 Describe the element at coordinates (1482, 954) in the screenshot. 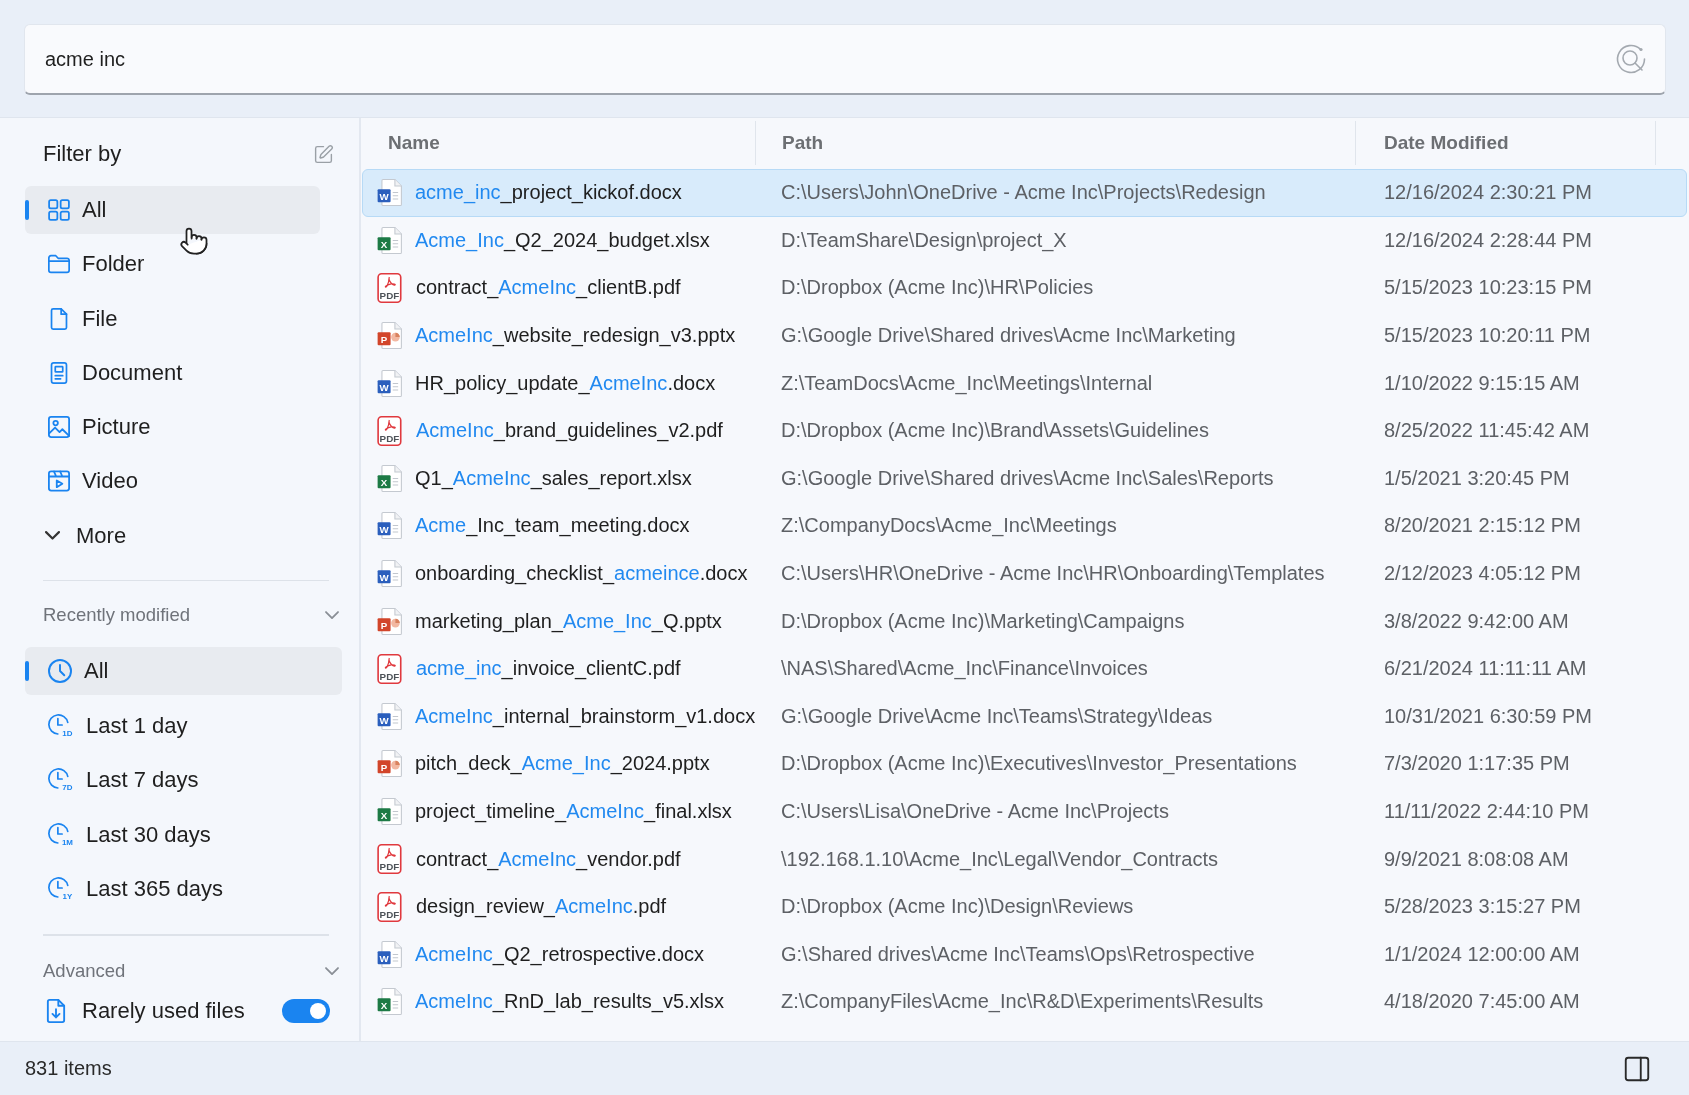

I see `date-modified: 1/1/2024 12:00:00 AM` at that location.